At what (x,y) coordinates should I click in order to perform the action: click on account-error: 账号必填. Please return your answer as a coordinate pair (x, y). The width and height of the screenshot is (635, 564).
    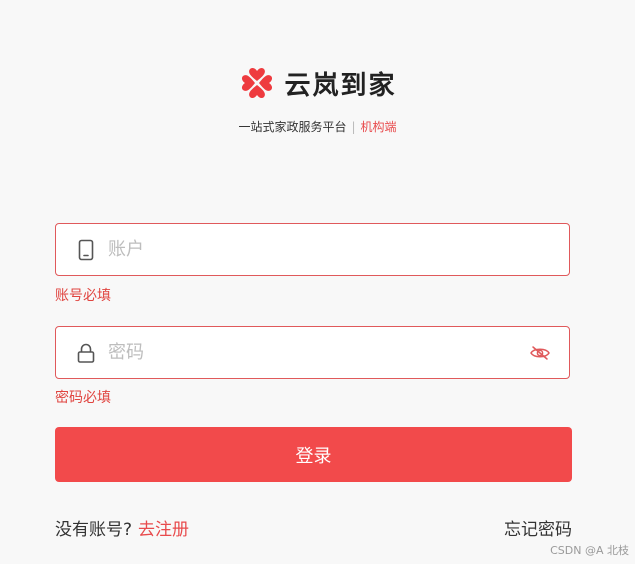
    Looking at the image, I should click on (83, 296).